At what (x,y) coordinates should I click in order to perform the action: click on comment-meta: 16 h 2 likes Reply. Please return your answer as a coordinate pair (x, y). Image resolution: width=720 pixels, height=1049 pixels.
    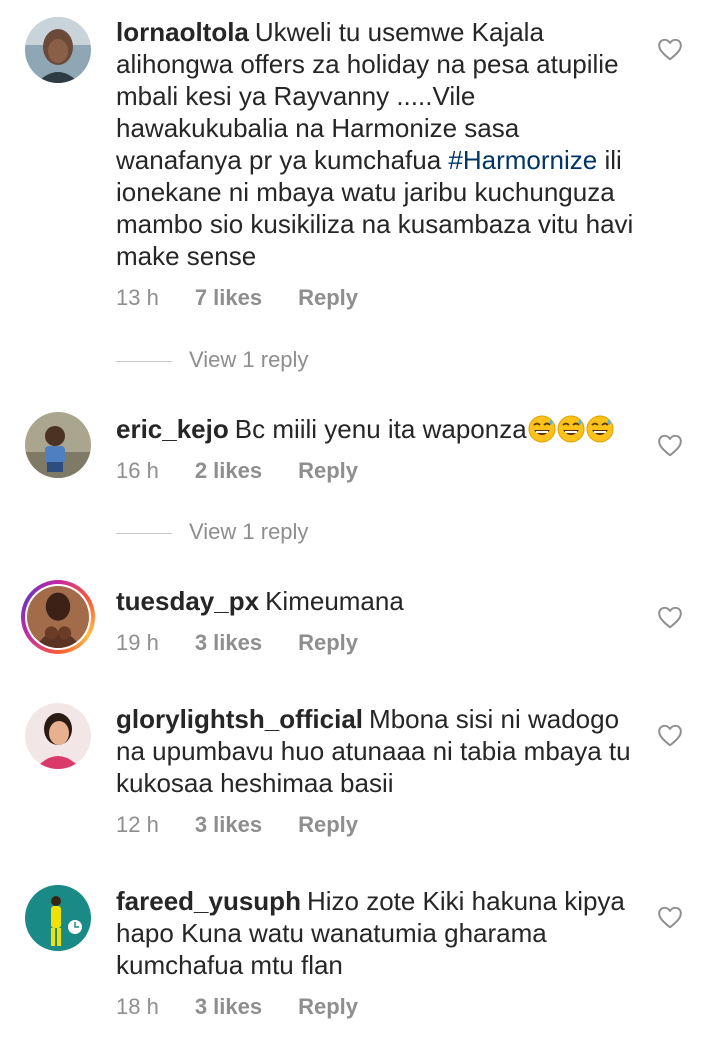
    Looking at the image, I should click on (255, 471).